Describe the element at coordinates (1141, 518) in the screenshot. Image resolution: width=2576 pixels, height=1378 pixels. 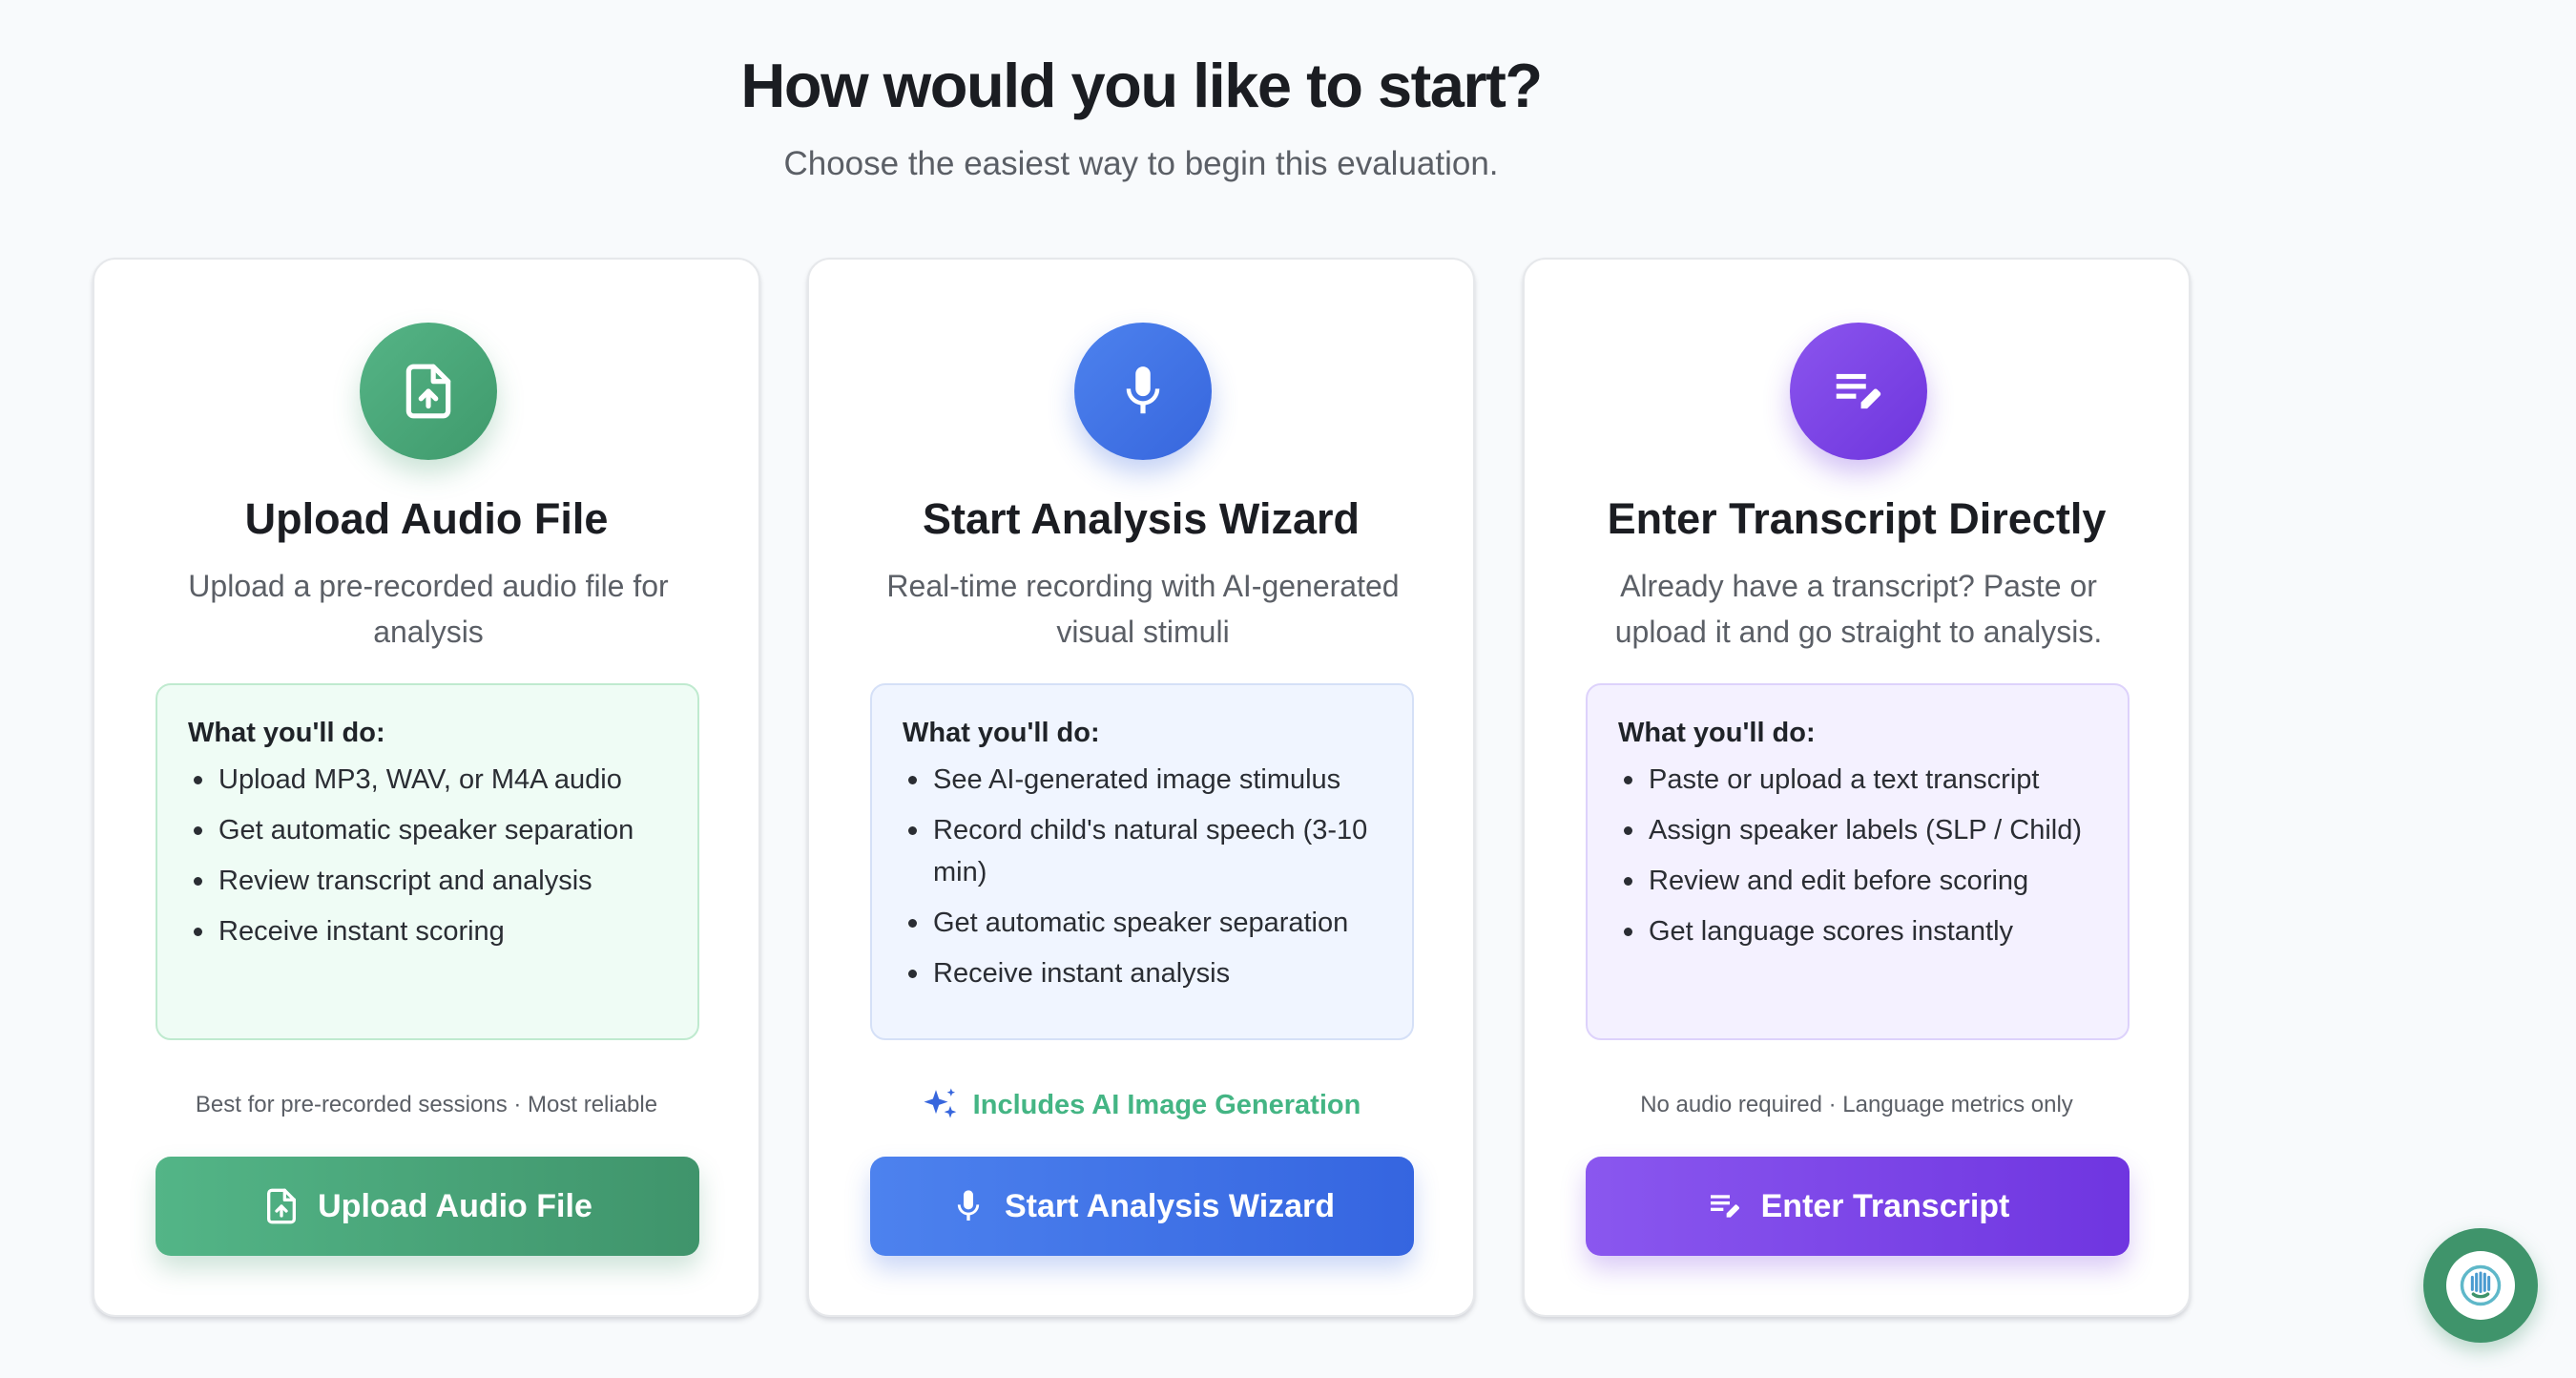
I see `card-title: Start Analysis Wizard` at that location.